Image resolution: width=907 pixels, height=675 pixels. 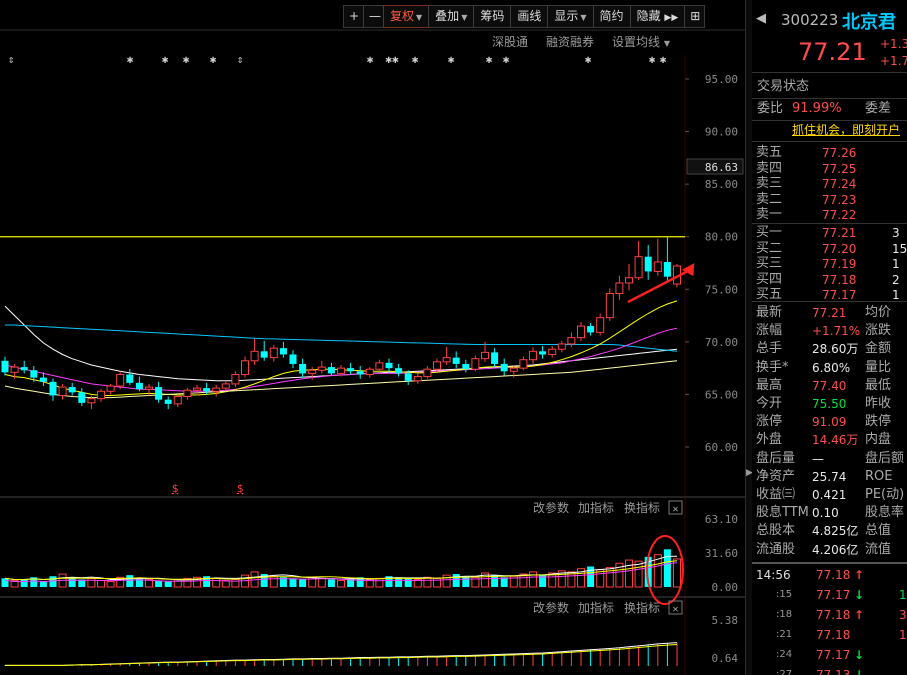 I want to click on open-account-link: 抓住机会，即刻开户, so click(x=846, y=130).